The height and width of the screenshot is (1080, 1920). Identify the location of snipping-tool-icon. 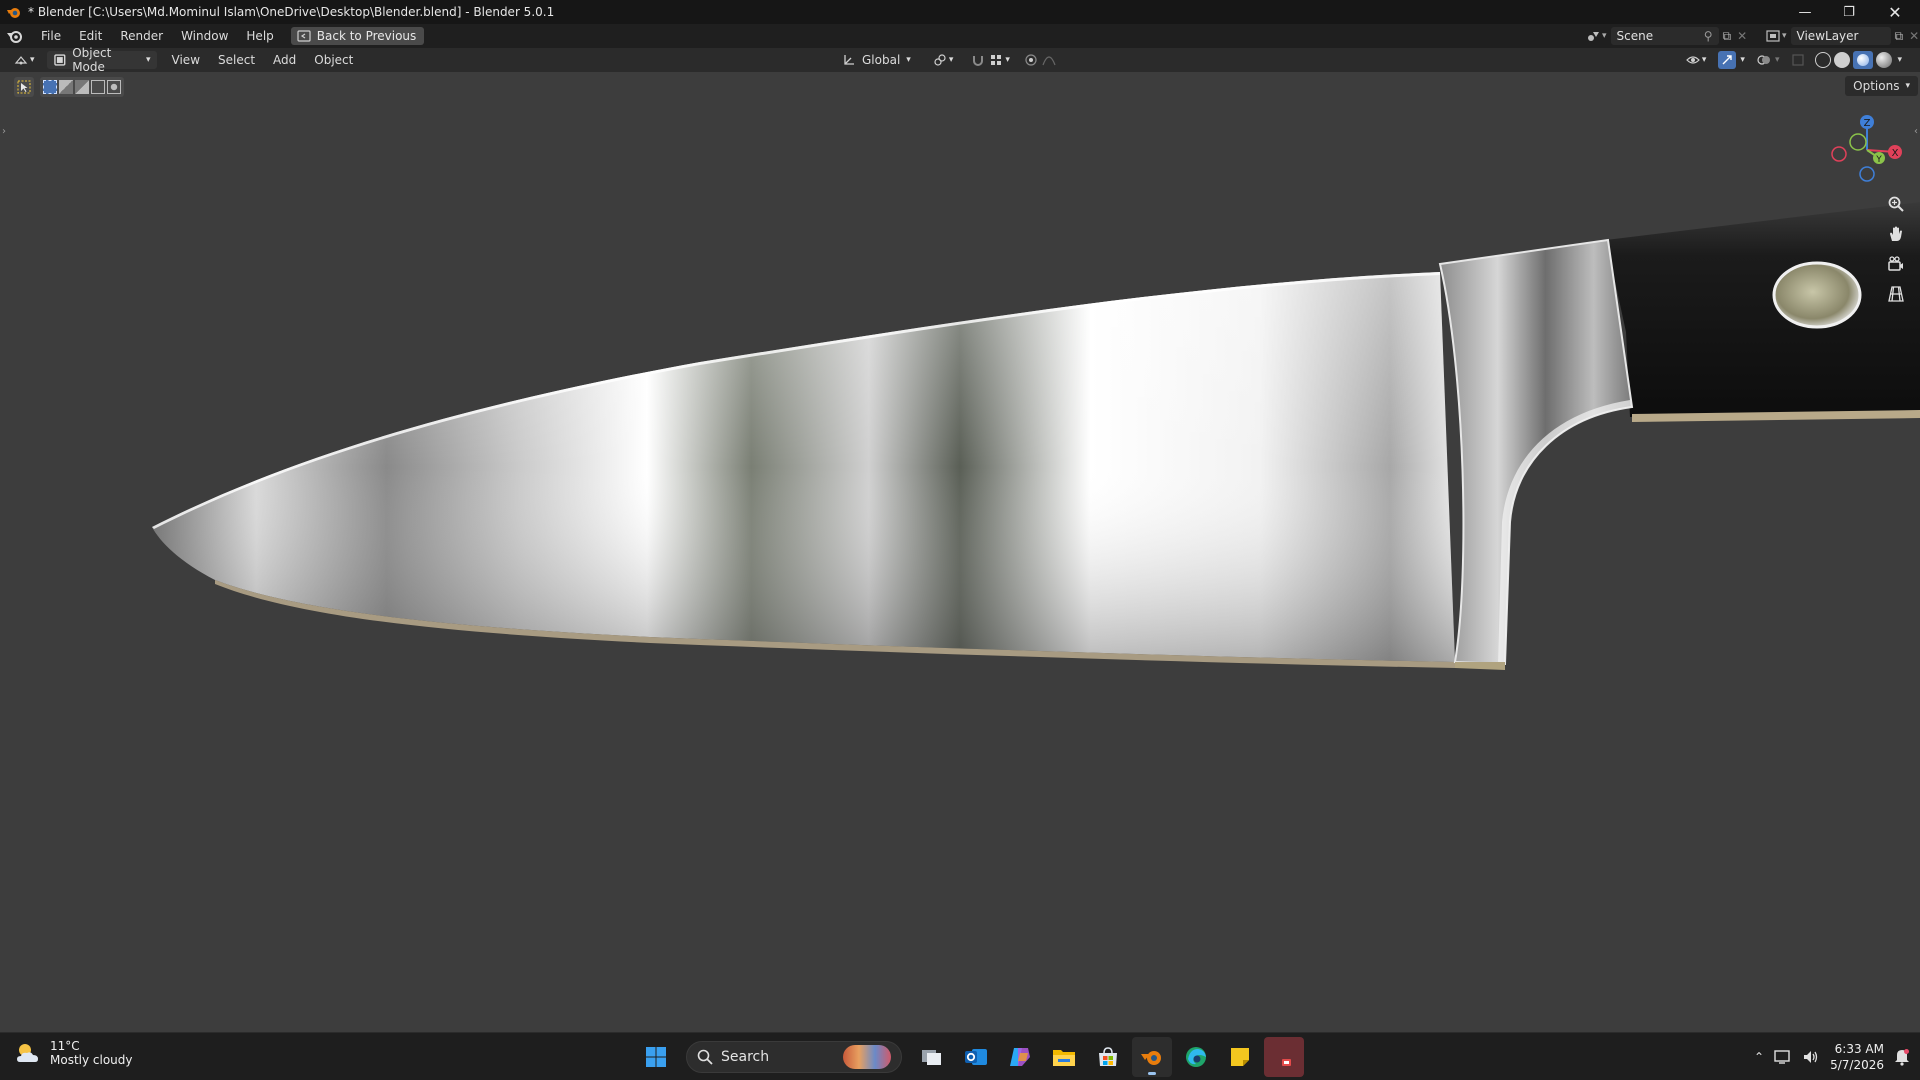
(1286, 1062).